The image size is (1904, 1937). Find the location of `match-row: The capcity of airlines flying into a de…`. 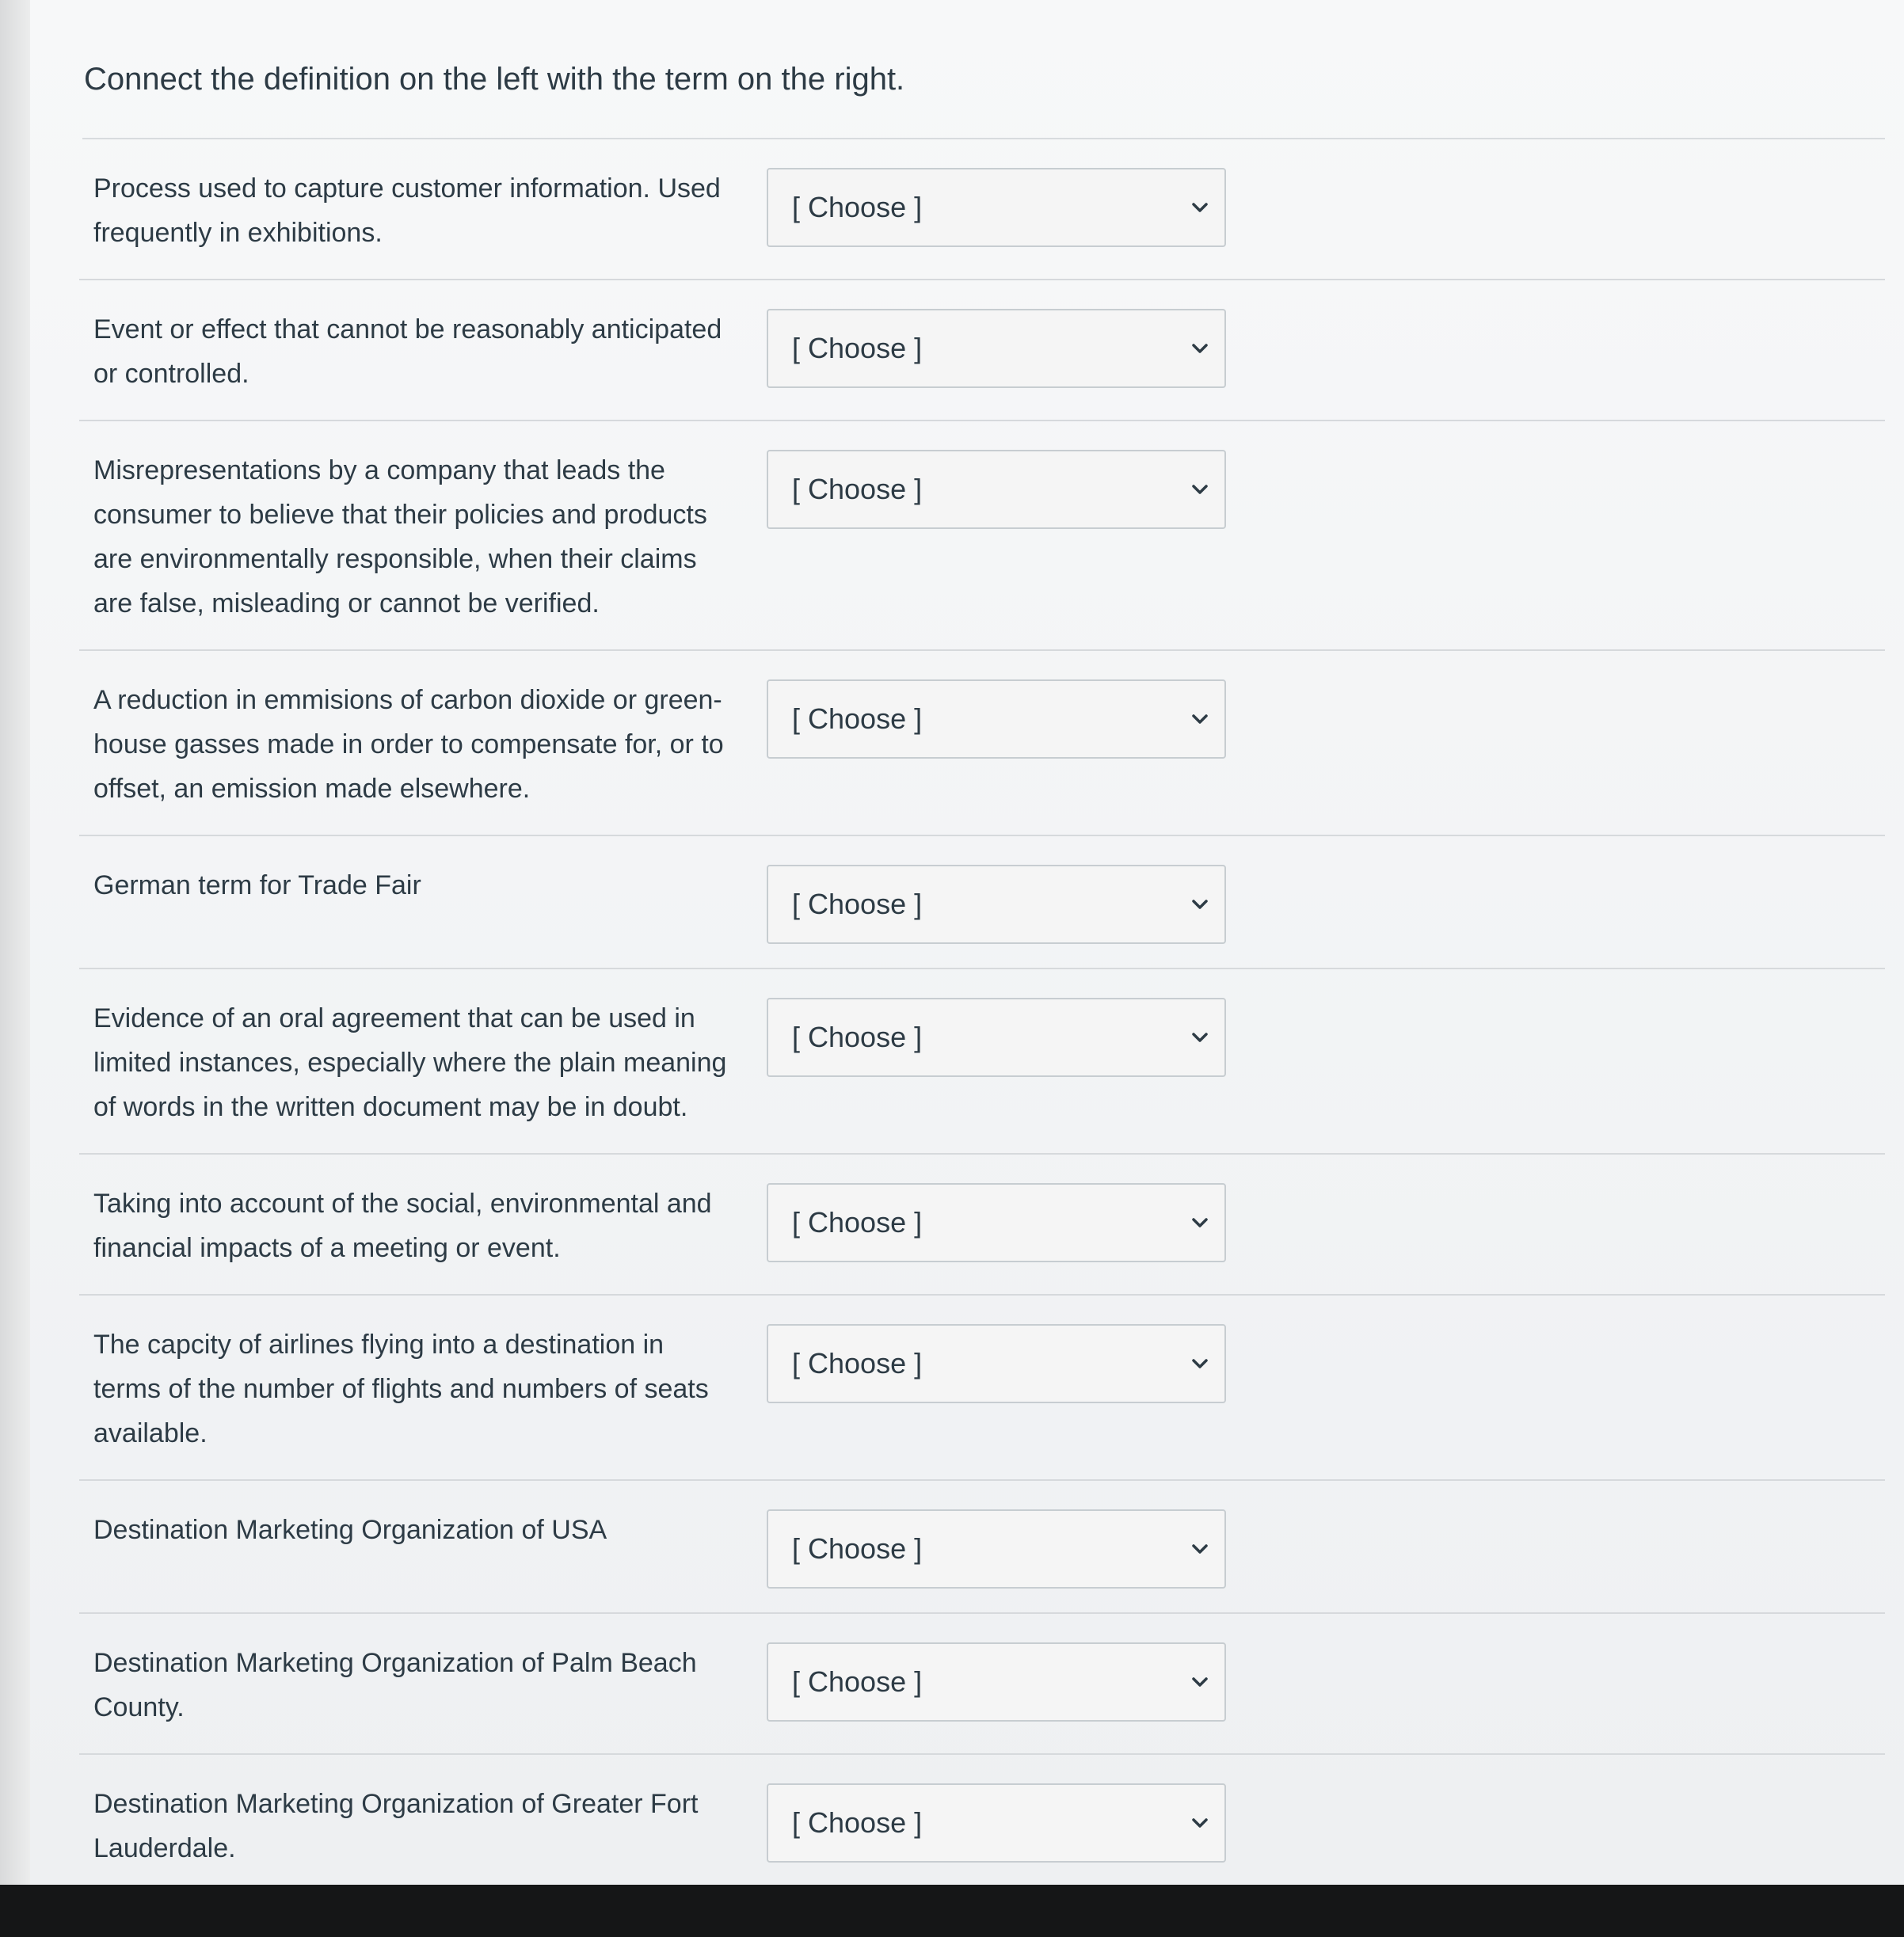

match-row: The capcity of airlines flying into a de… is located at coordinates (982, 1388).